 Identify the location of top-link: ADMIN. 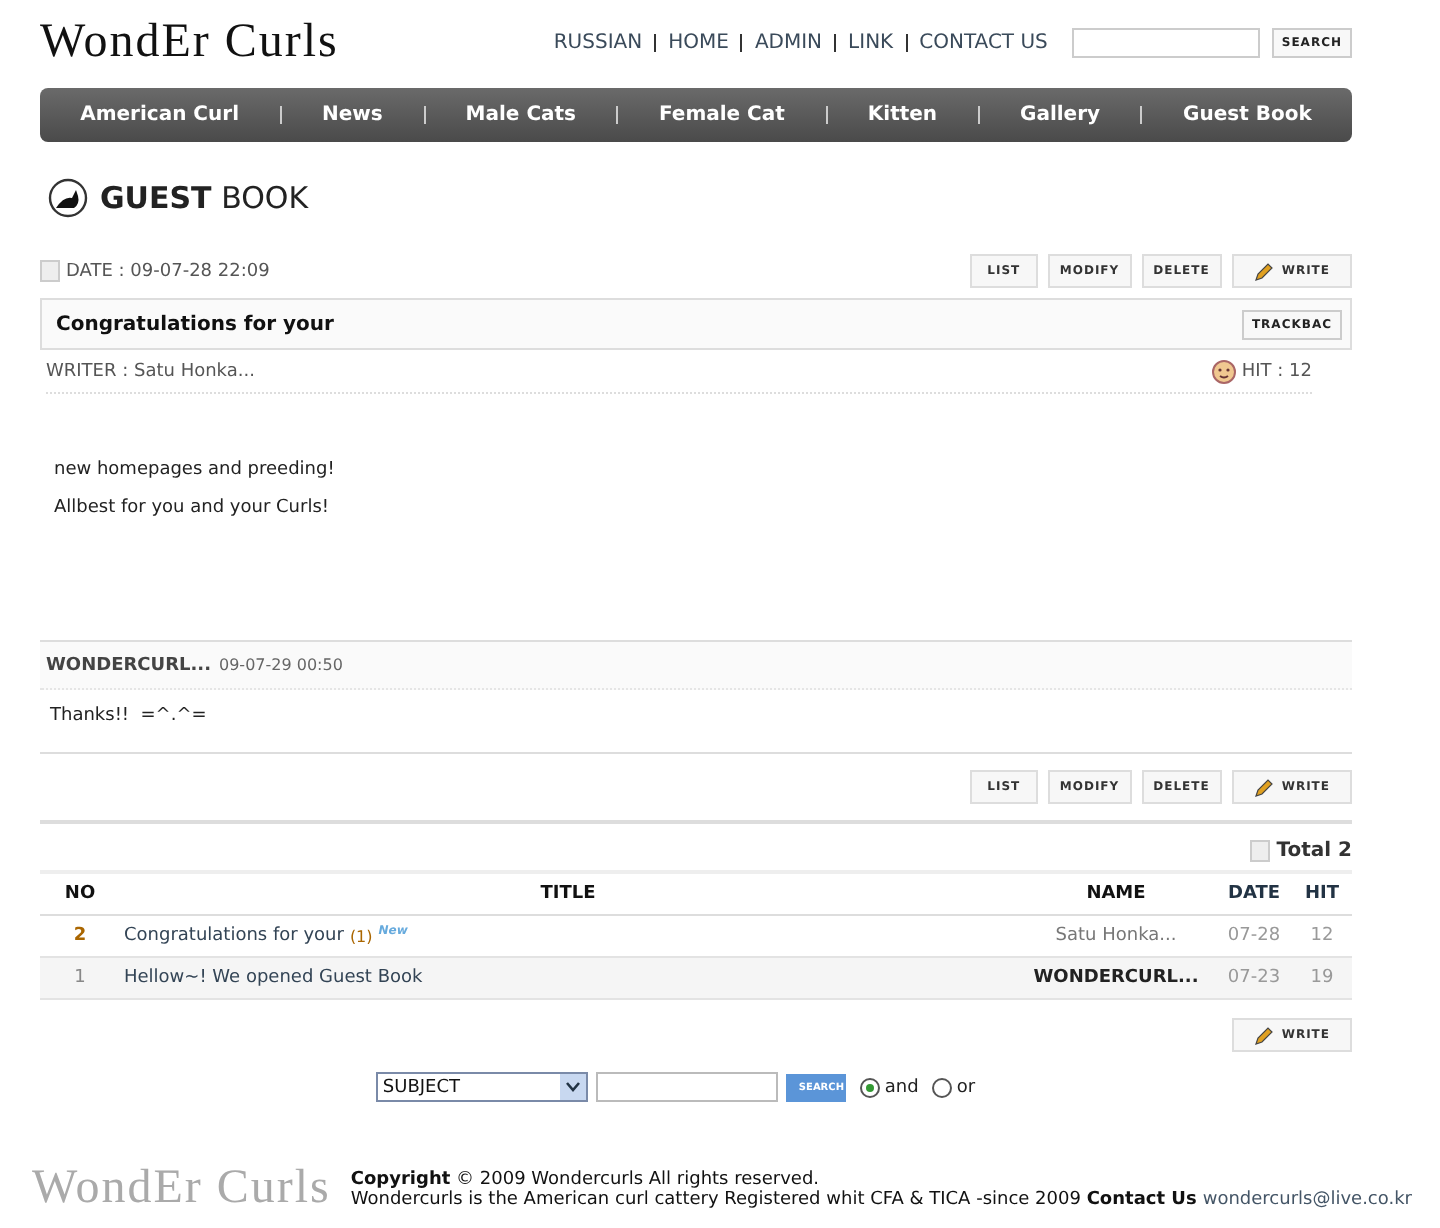
(788, 42).